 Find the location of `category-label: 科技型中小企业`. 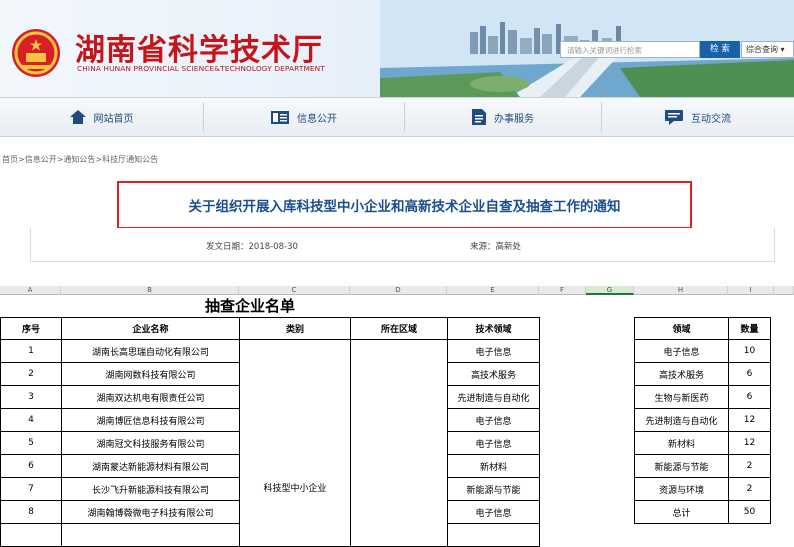

category-label: 科技型中小企业 is located at coordinates (295, 488).